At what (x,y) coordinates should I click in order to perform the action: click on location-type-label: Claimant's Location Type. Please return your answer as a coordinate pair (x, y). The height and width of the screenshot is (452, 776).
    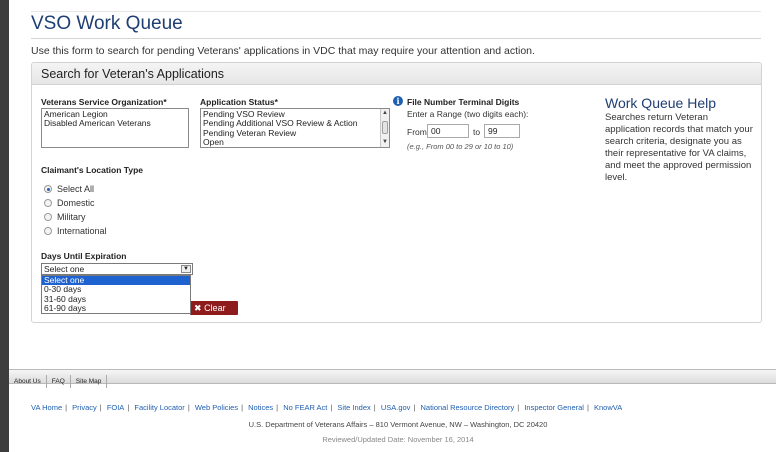
    Looking at the image, I should click on (92, 170).